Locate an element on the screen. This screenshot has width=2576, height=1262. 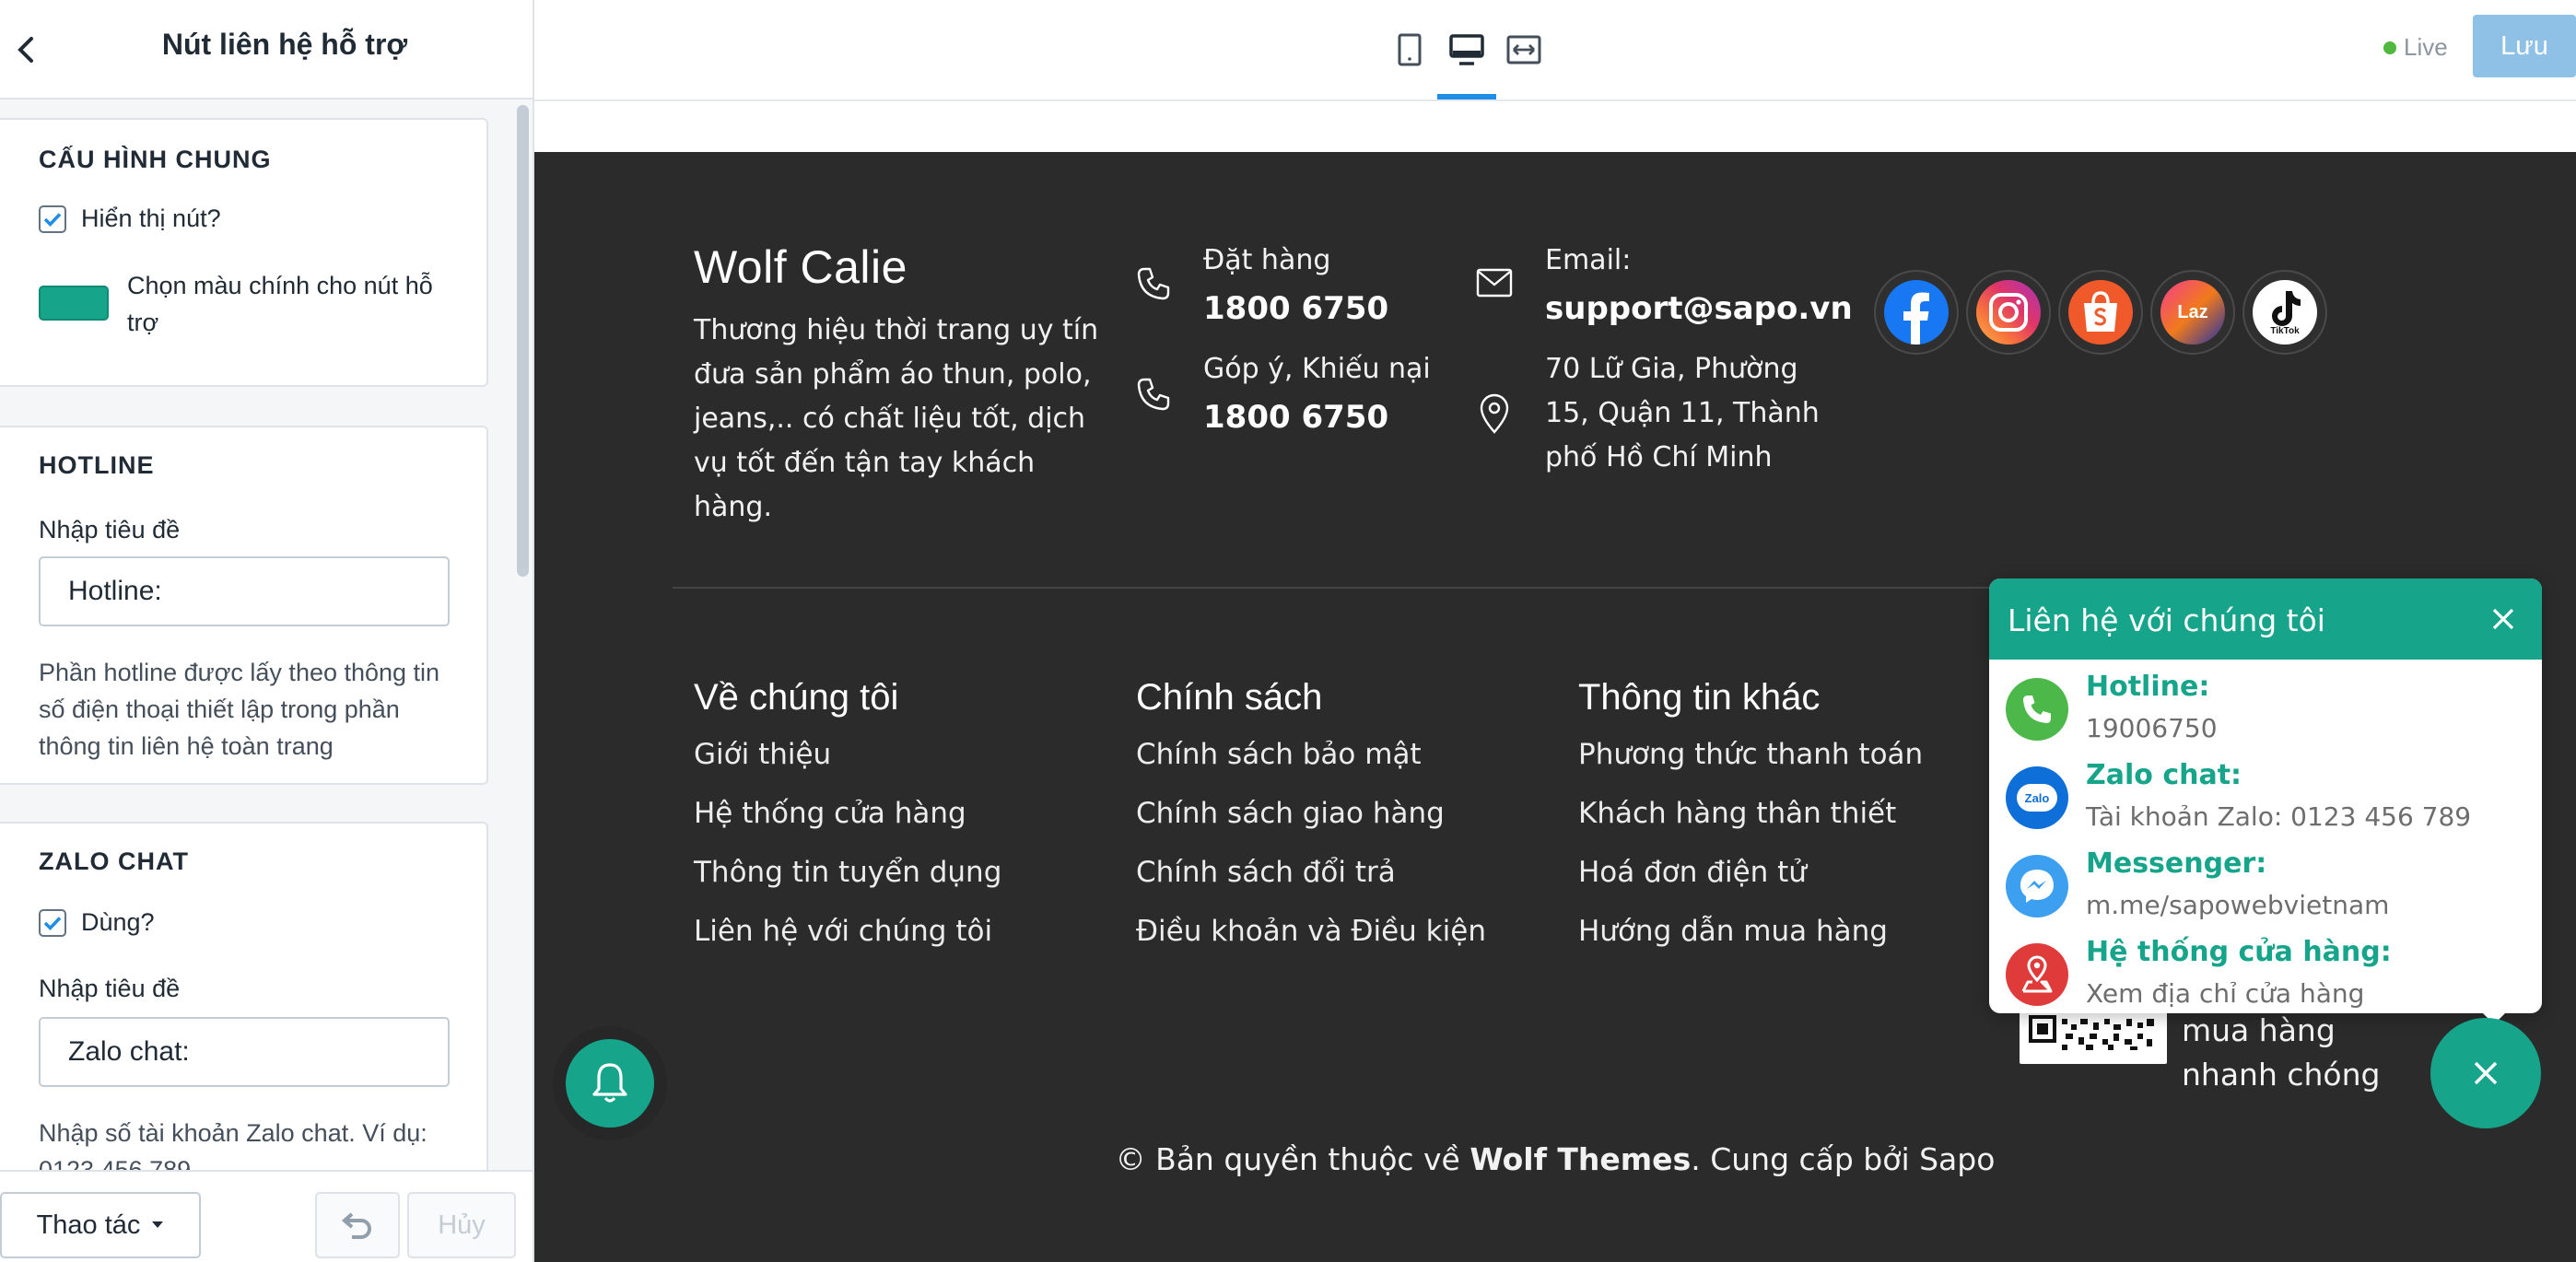
desktop-icon is located at coordinates (1466, 49).